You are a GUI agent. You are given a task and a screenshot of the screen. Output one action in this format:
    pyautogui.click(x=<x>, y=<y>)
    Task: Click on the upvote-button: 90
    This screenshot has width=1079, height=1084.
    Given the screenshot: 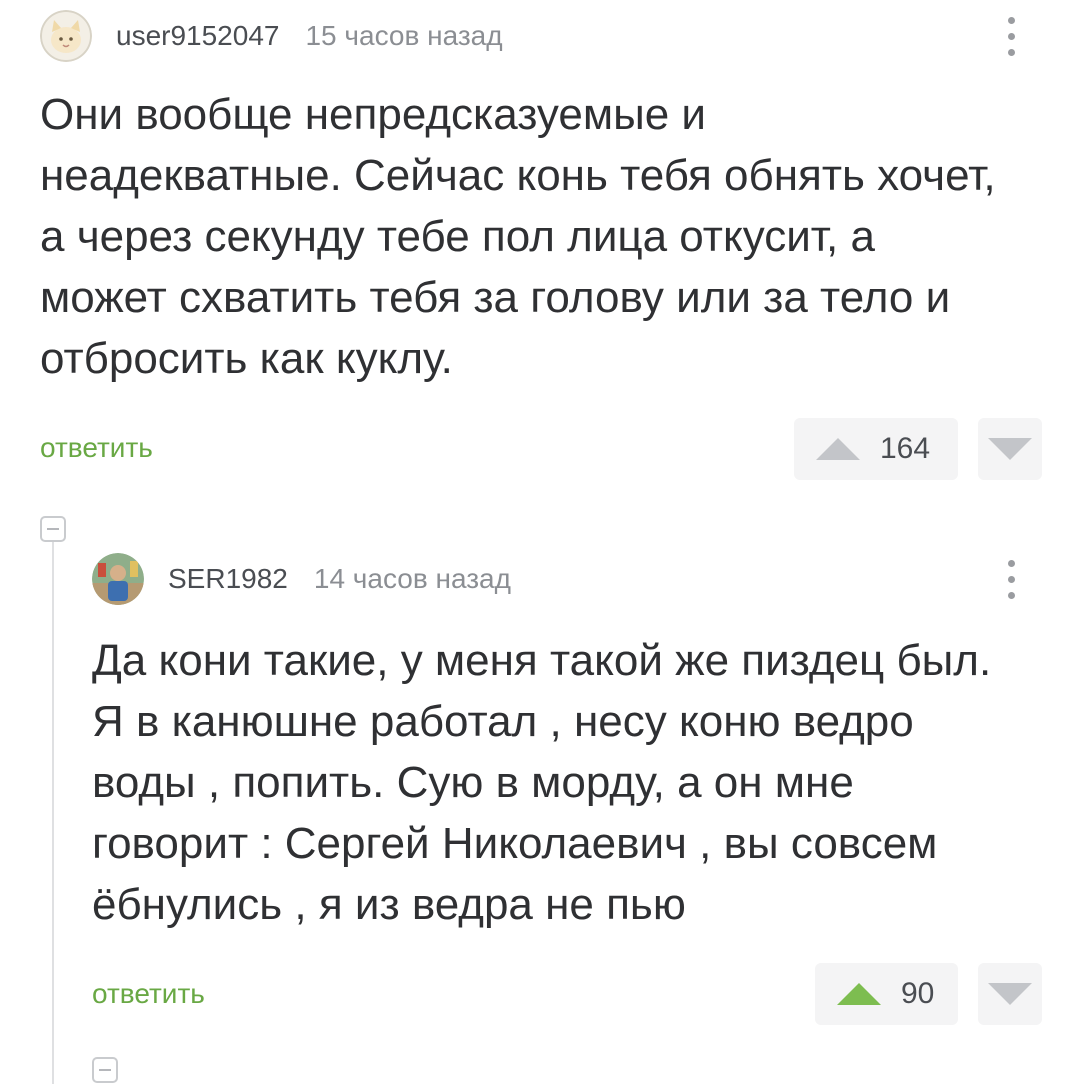 What is the action you would take?
    pyautogui.click(x=886, y=994)
    